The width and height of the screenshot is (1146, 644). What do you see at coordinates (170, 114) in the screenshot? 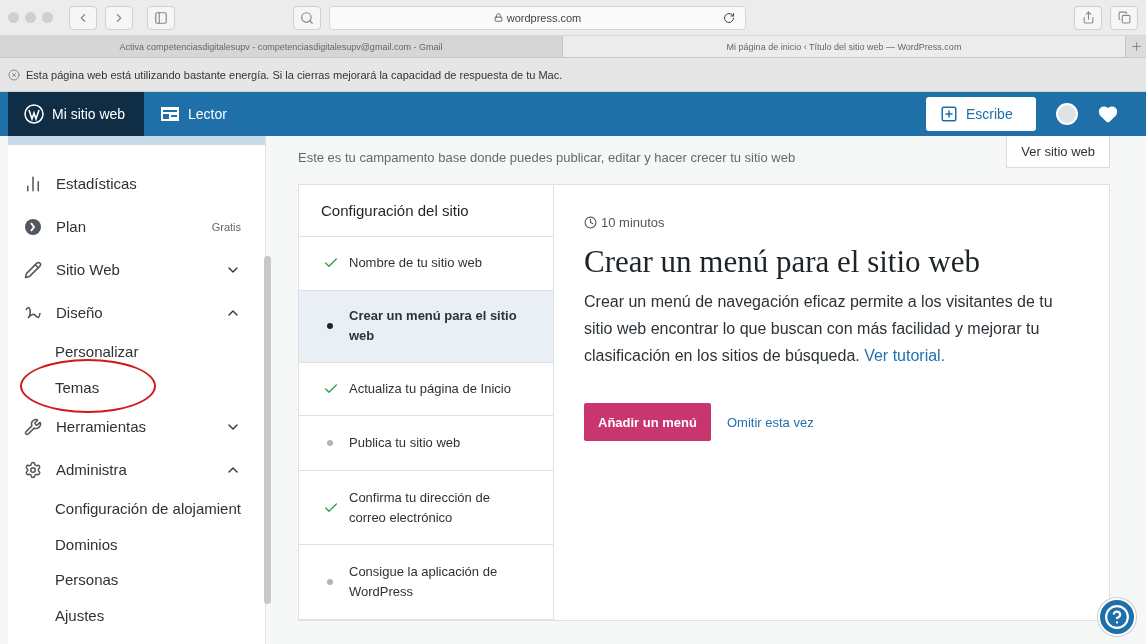
I see `reader-icon` at bounding box center [170, 114].